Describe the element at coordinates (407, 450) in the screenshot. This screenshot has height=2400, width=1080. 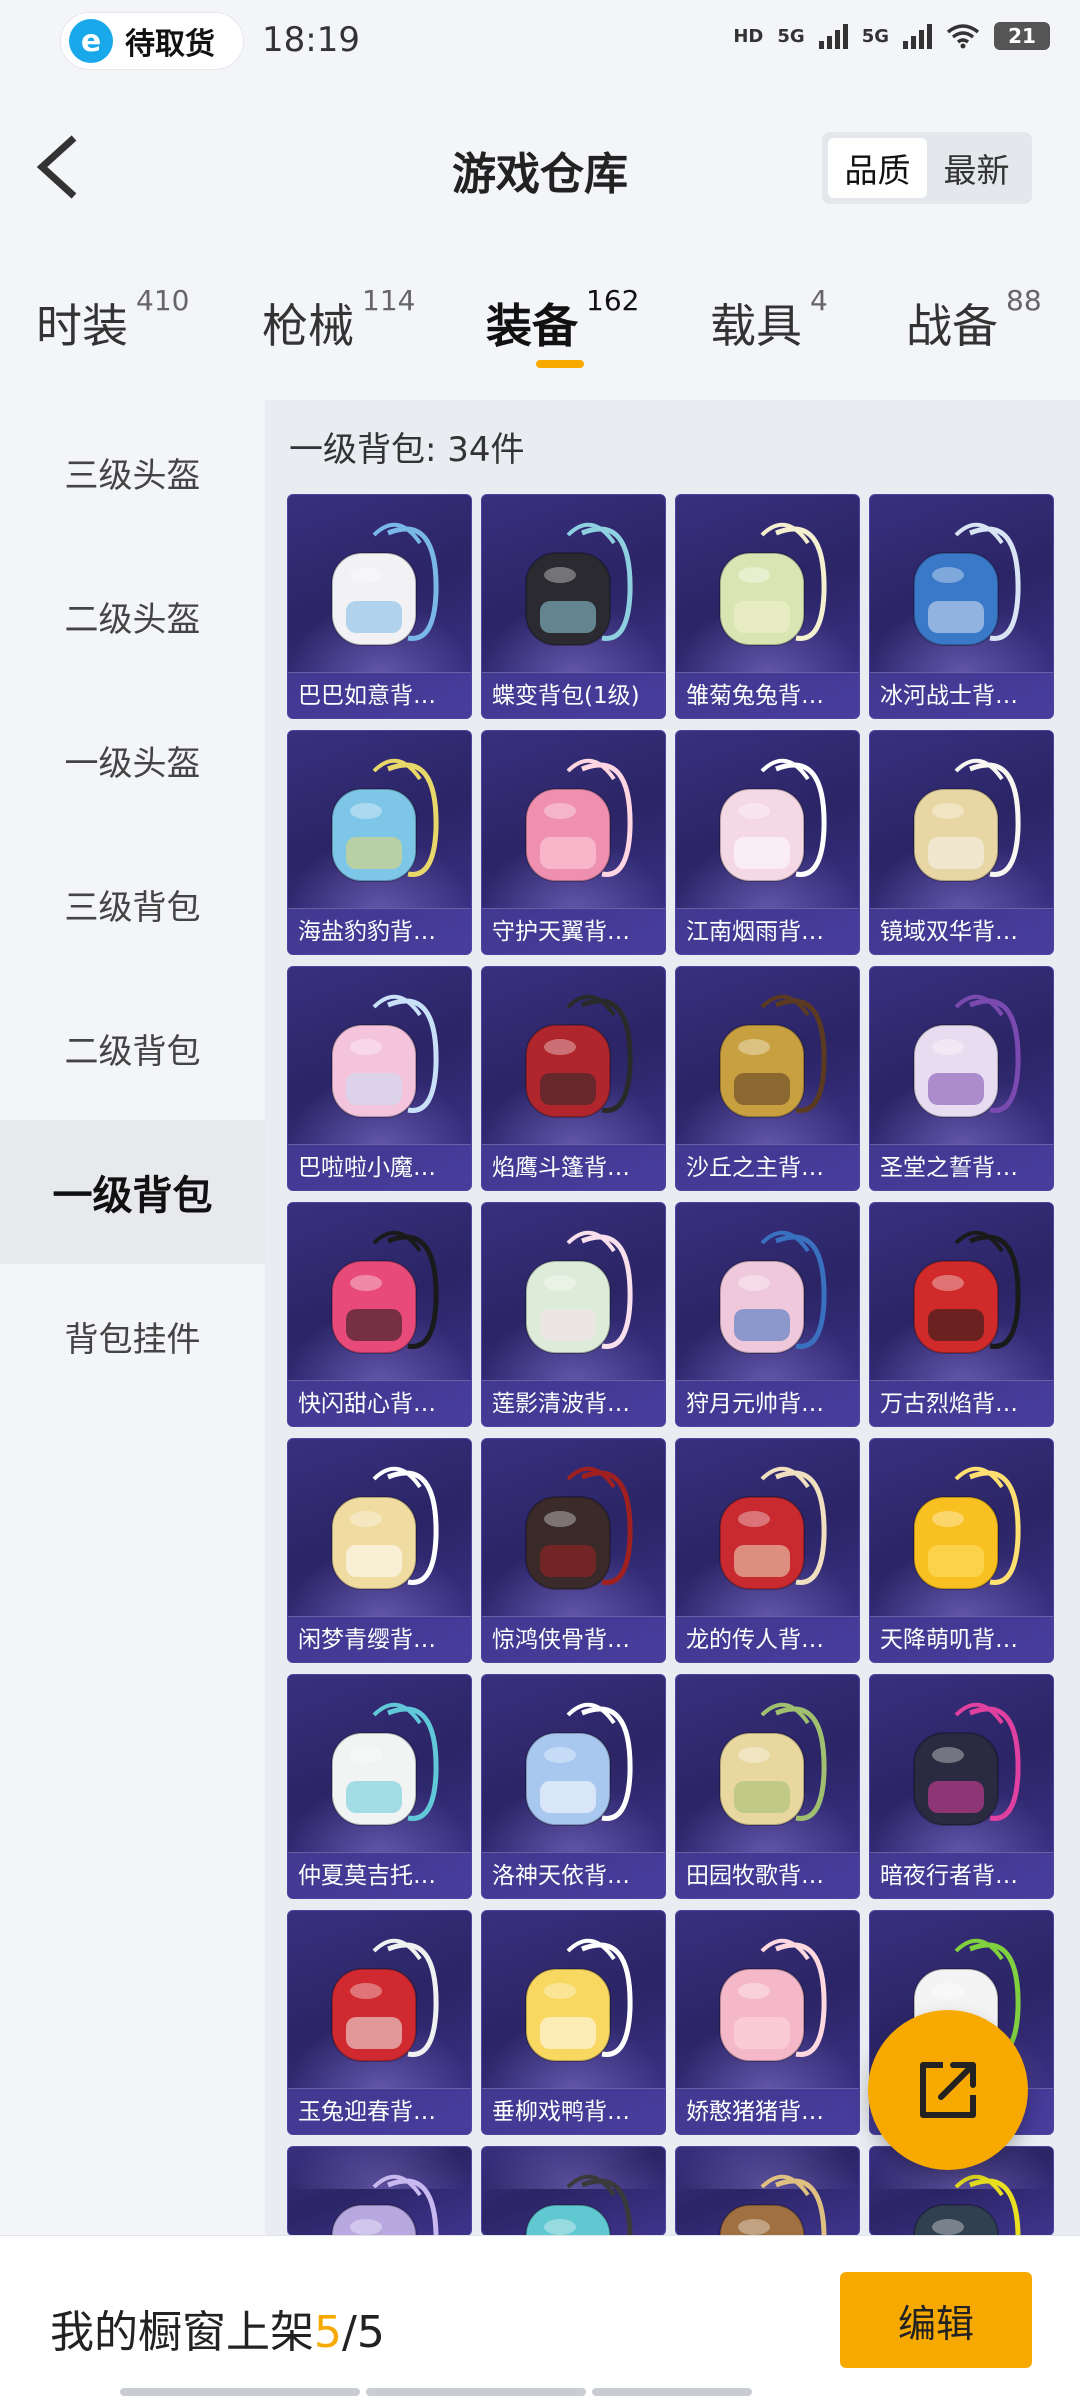
I see `section-title: 一级背包: 34件` at that location.